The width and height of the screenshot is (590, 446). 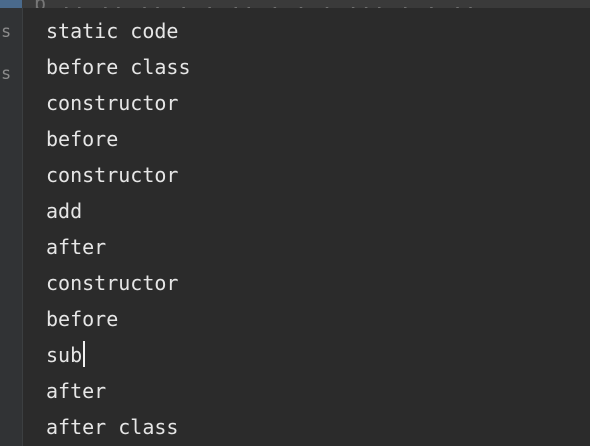 I want to click on console-line: after class, so click(x=118, y=427).